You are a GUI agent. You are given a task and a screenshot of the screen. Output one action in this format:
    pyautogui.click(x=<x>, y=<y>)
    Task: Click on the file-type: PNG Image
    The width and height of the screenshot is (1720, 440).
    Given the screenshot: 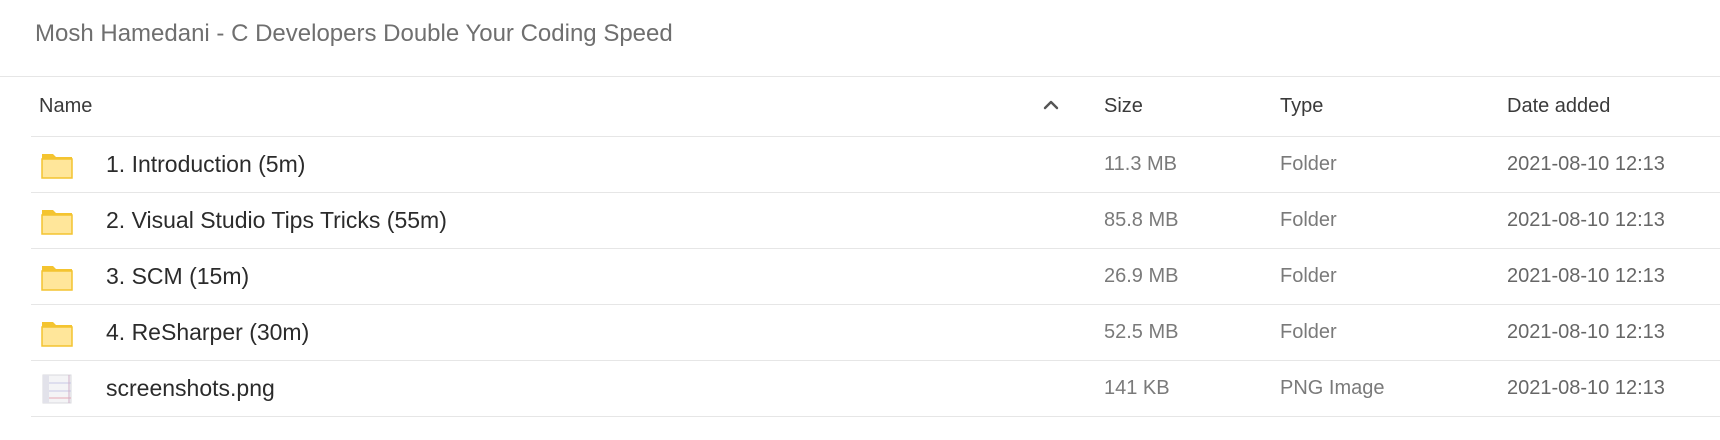 What is the action you would take?
    pyautogui.click(x=1332, y=388)
    